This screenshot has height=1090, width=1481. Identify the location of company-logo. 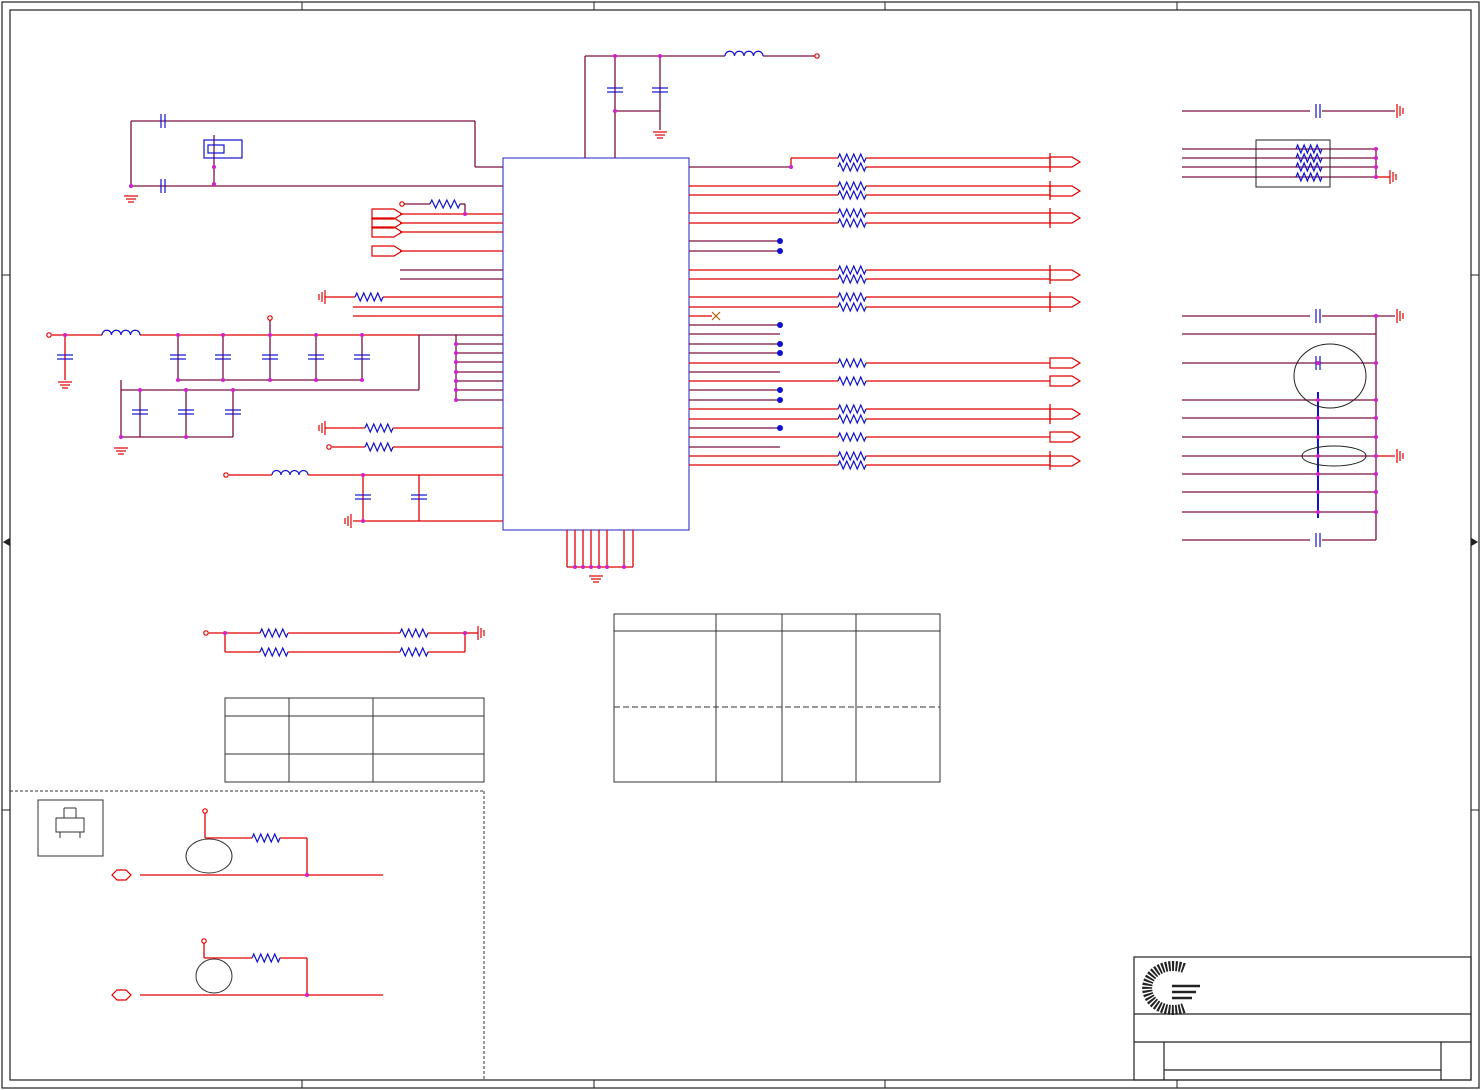
(1171, 988).